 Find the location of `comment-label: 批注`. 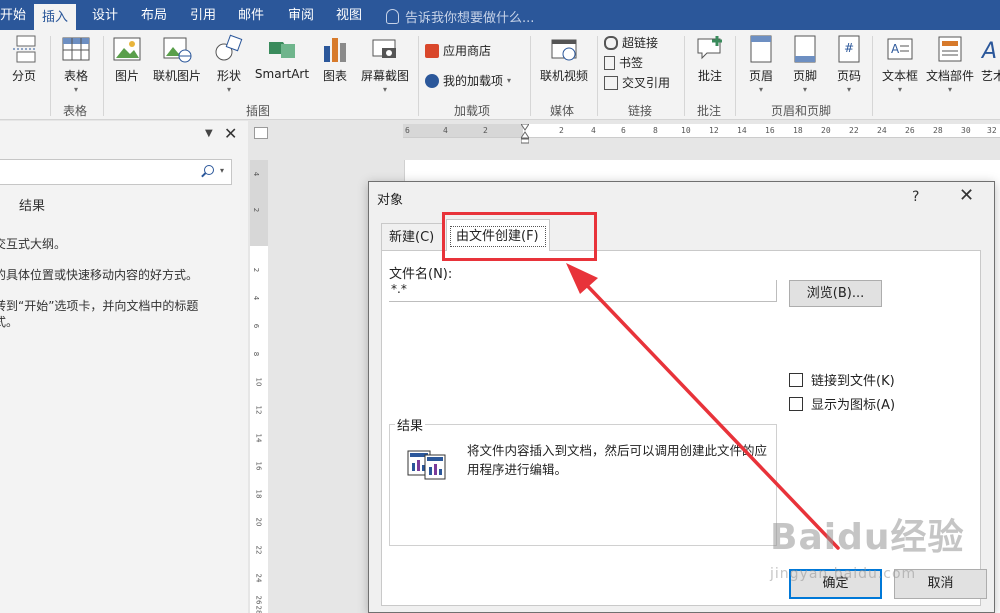

comment-label: 批注 is located at coordinates (709, 76).